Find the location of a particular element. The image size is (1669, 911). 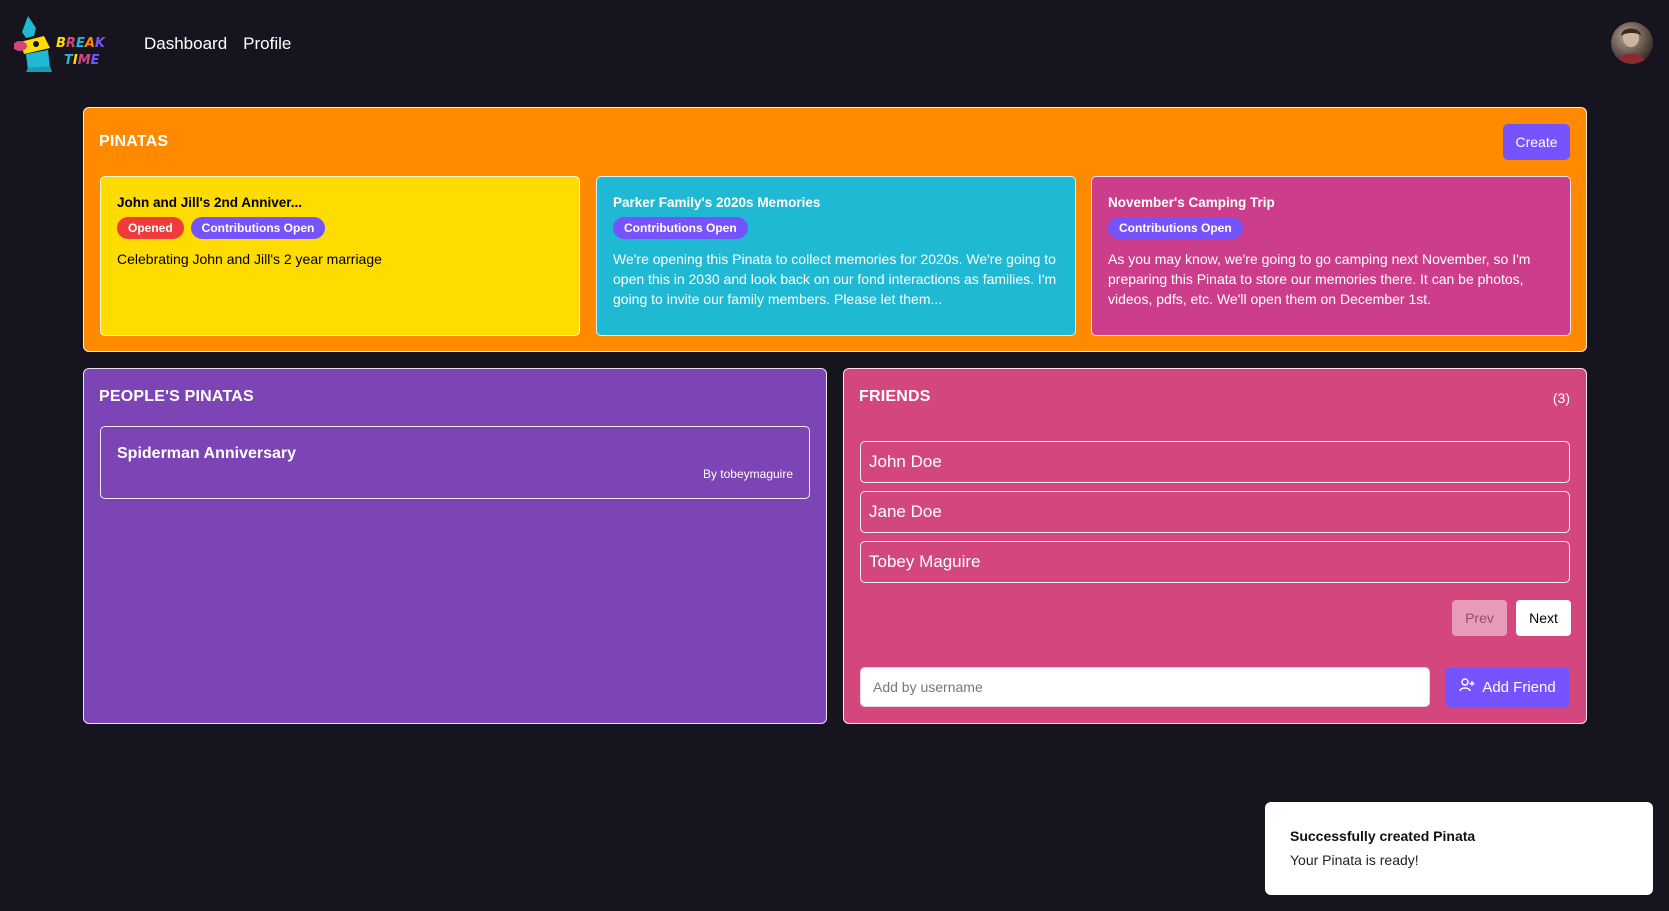

friends-title: FRIENDS is located at coordinates (895, 396).